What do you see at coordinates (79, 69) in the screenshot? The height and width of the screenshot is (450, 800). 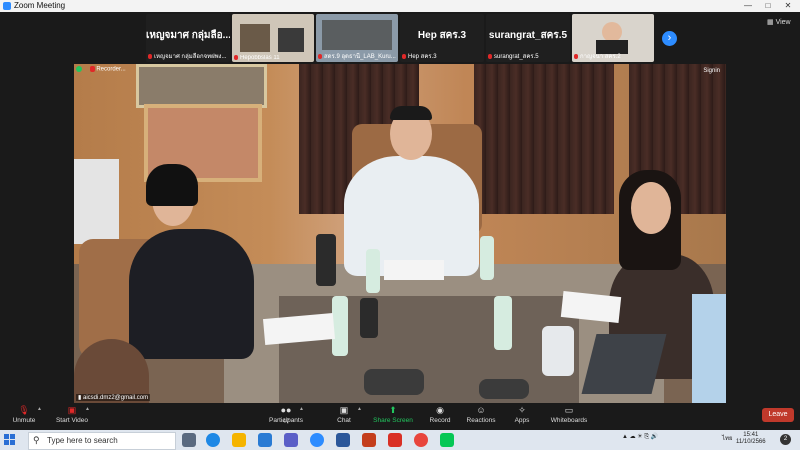 I see `shield-icon` at bounding box center [79, 69].